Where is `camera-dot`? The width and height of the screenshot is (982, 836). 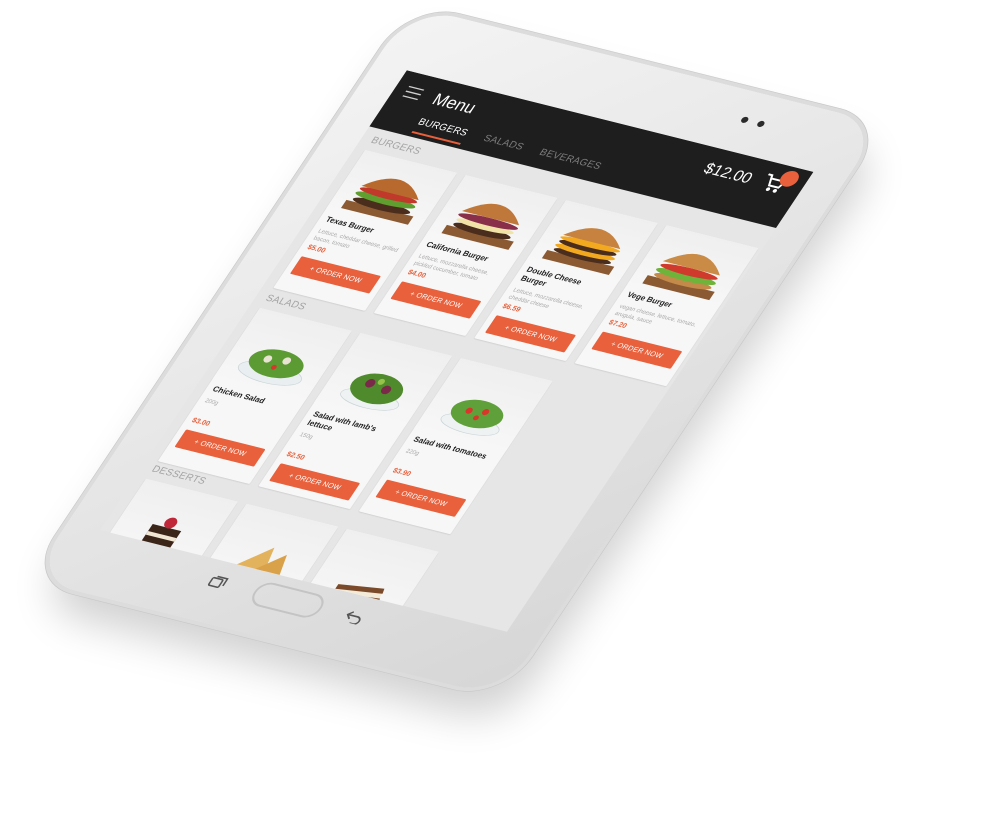 camera-dot is located at coordinates (744, 120).